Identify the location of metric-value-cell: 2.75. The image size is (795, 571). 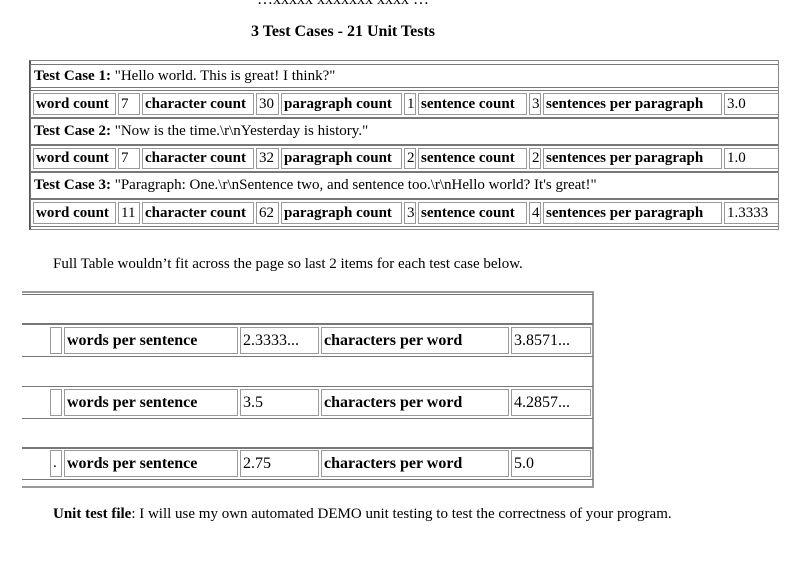
(279, 463).